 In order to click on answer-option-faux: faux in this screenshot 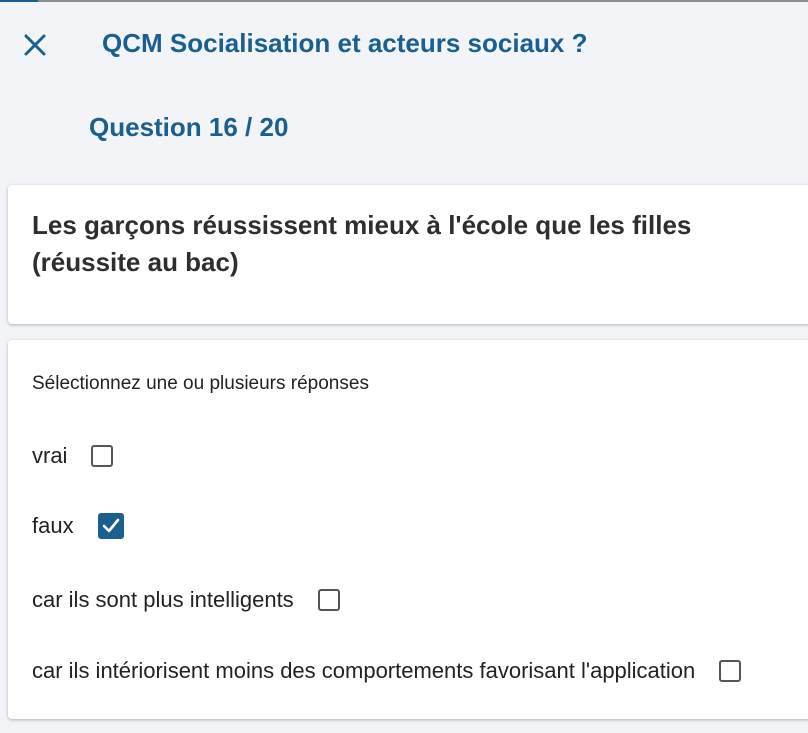, I will do `click(78, 526)`.